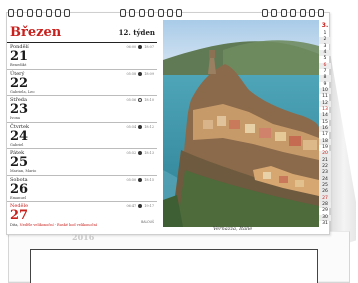 This screenshot has width=358, height=283. What do you see at coordinates (131, 179) in the screenshot?
I see `sunrise-time: 05:50` at bounding box center [131, 179].